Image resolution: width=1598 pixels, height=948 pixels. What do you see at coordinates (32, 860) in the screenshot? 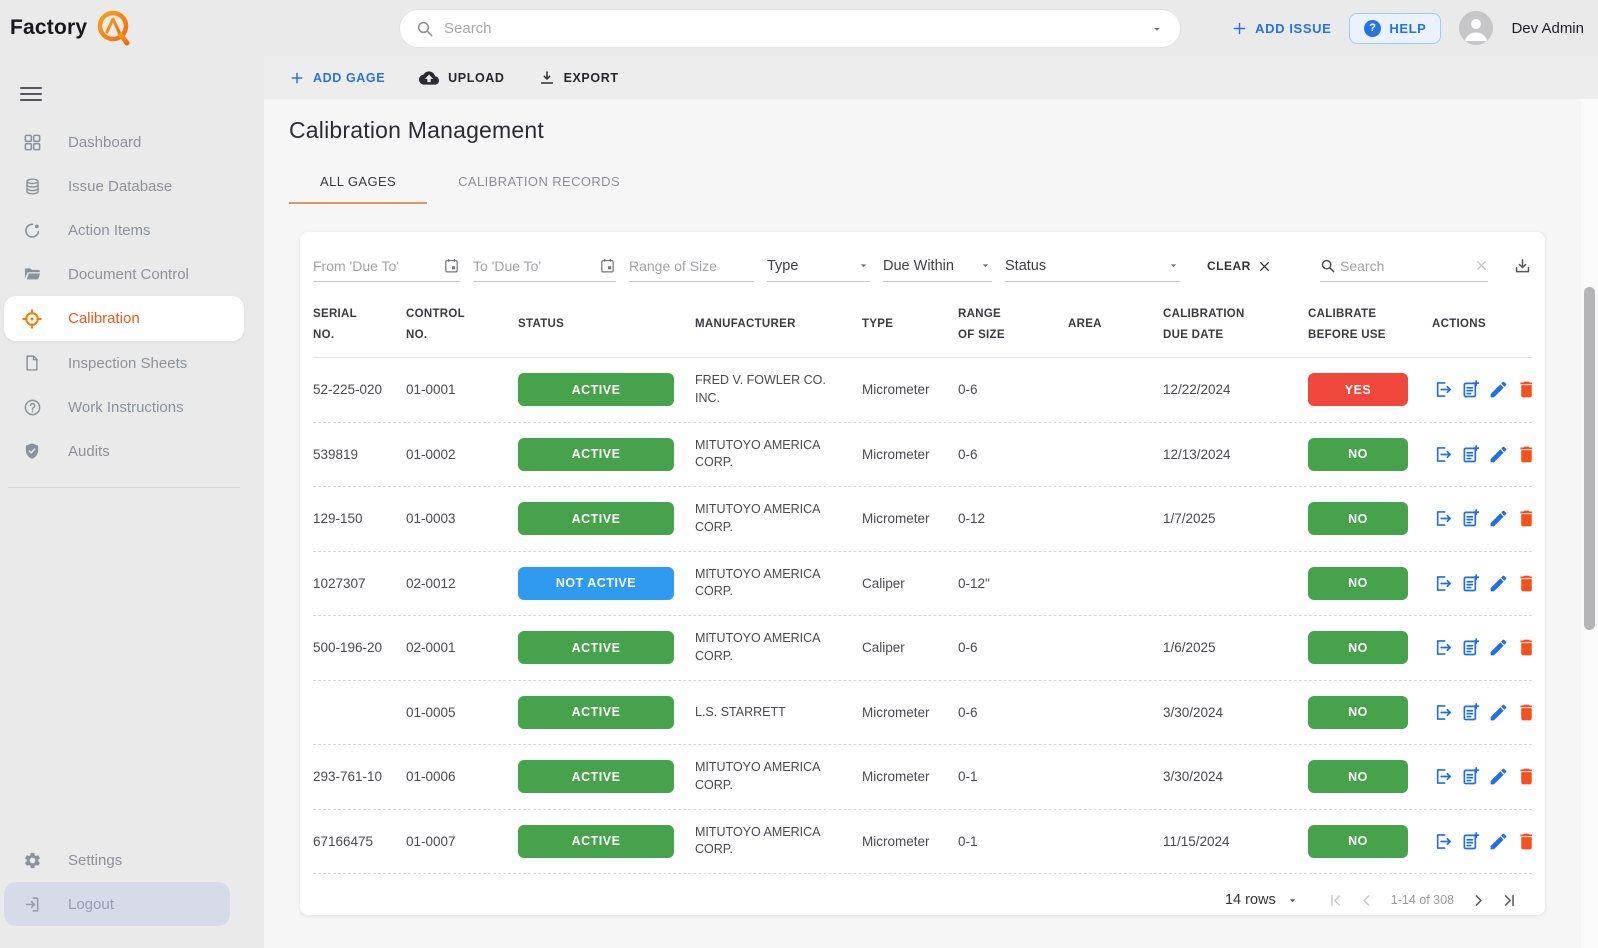
I see `gear-icon` at bounding box center [32, 860].